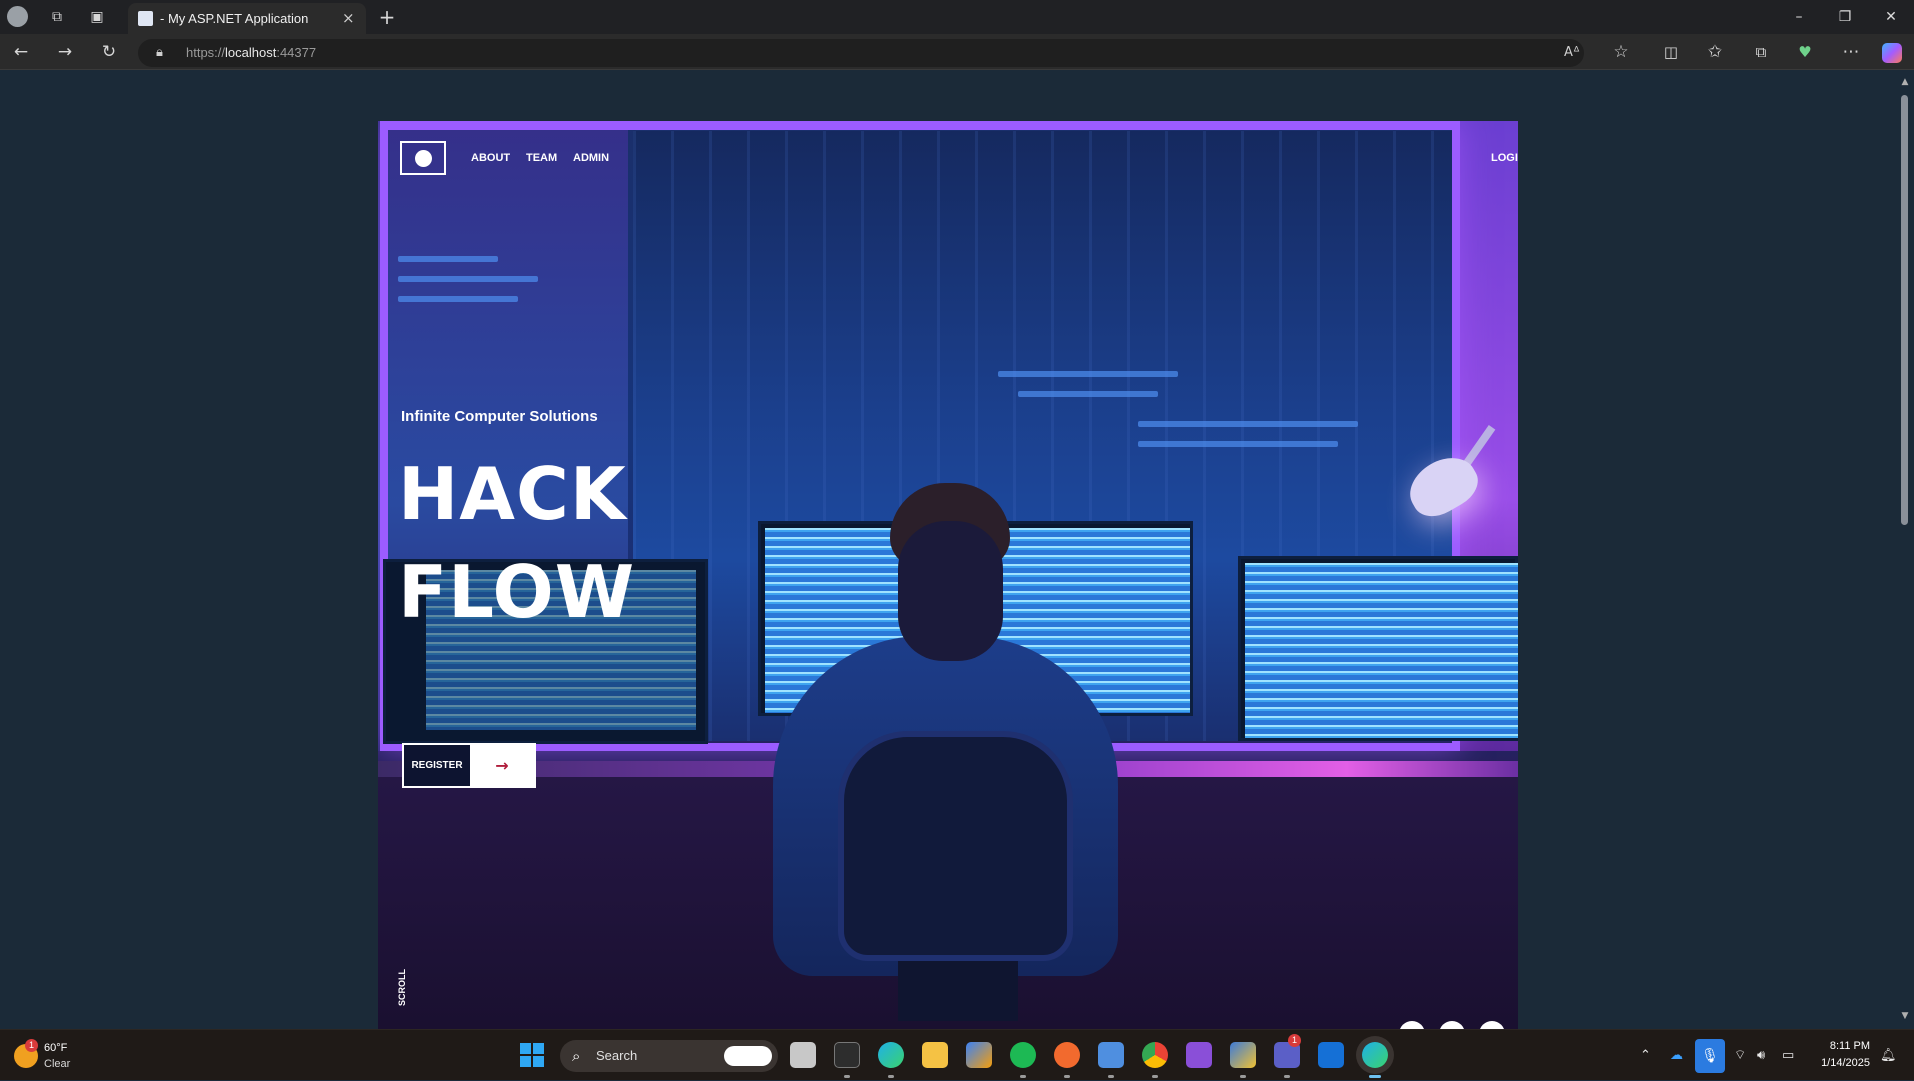 The width and height of the screenshot is (1914, 1081). What do you see at coordinates (1710, 1056) in the screenshot?
I see `microphone-icon: 🎙︎` at bounding box center [1710, 1056].